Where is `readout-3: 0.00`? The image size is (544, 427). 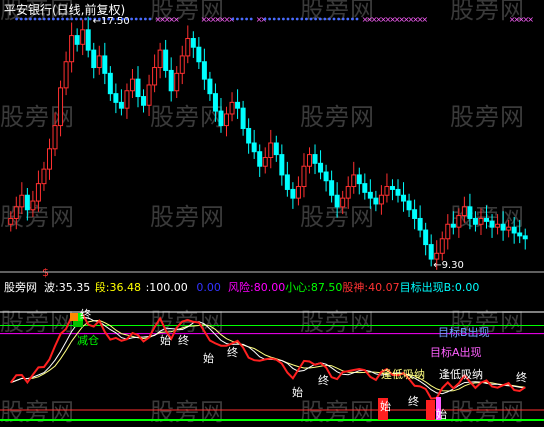
readout-3: 0.00 is located at coordinates (208, 287).